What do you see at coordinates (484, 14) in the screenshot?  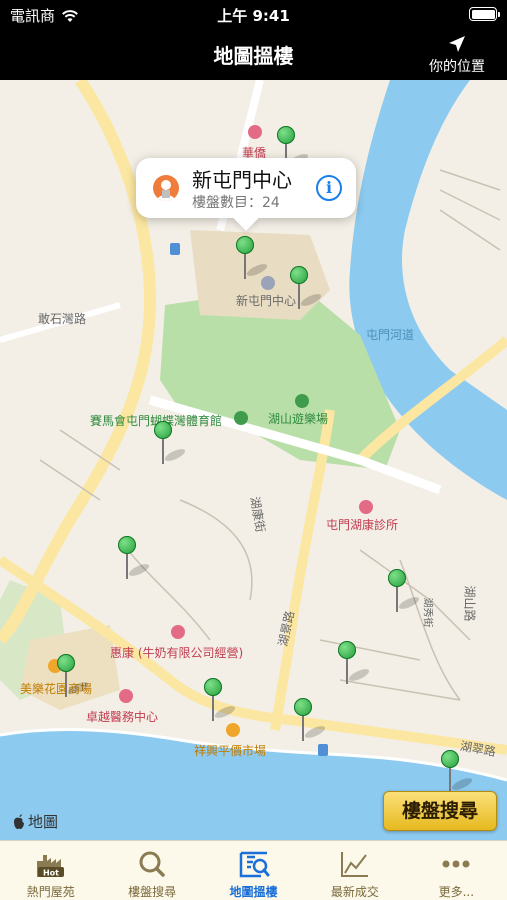 I see `battery-icon` at bounding box center [484, 14].